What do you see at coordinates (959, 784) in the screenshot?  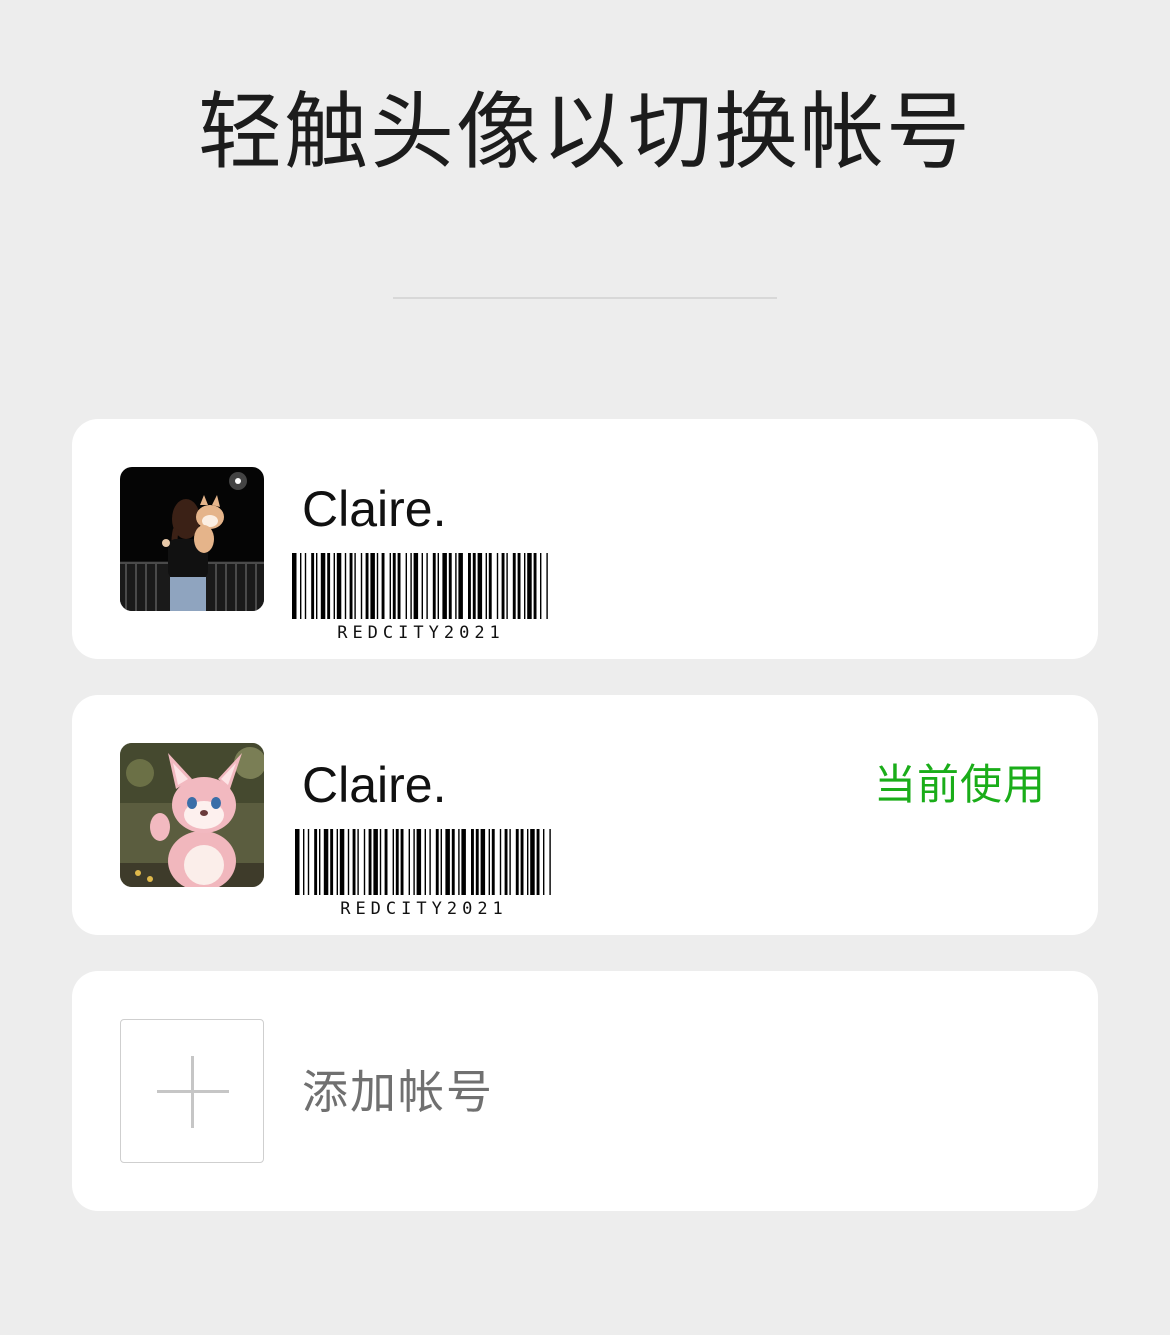 I see `current-account-badge: 当前使用` at bounding box center [959, 784].